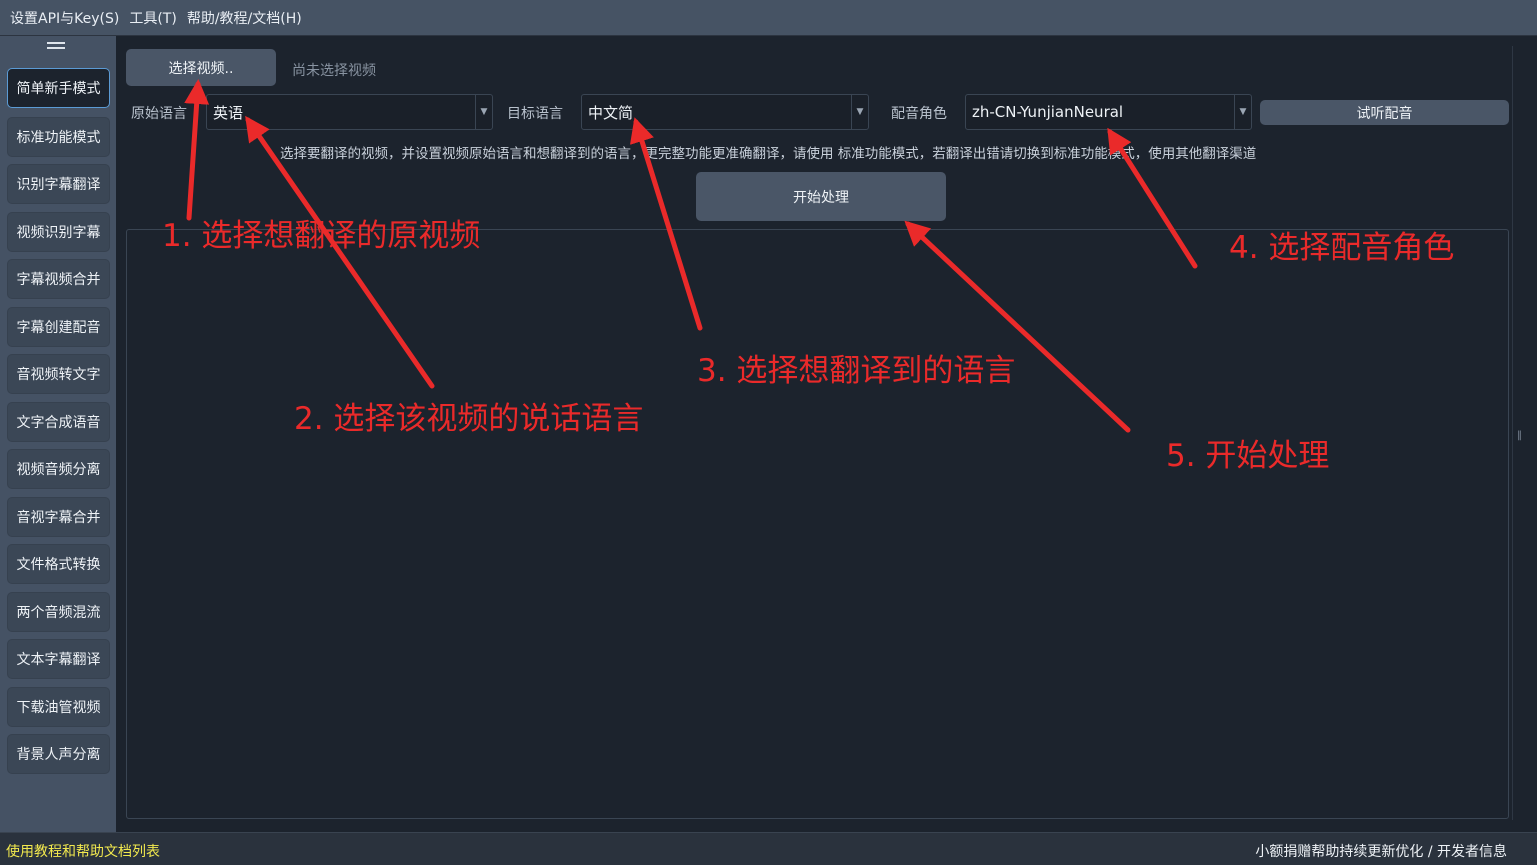 This screenshot has width=1537, height=865. Describe the element at coordinates (856, 371) in the screenshot. I see `annotation-3: 3. 选择想翻译到的语言` at that location.